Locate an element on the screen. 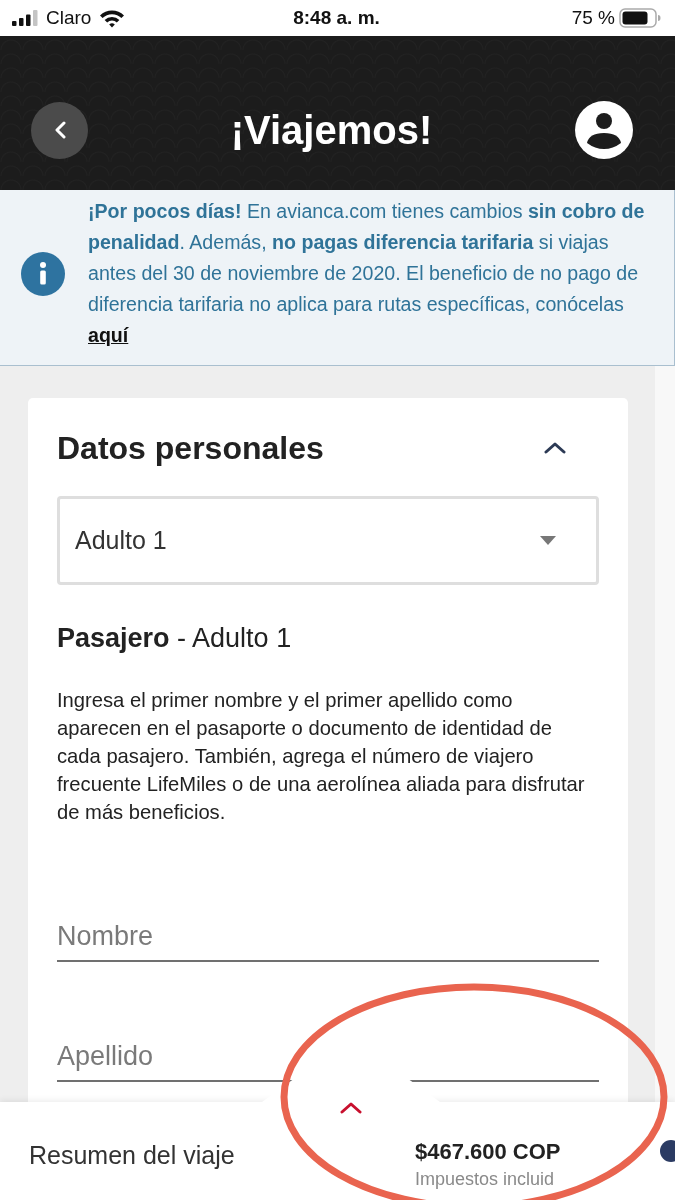 This screenshot has height=1200, width=675. info-message: ¡Por pocos días! En avianca.com tienes cambios sin cobro de penalidad. Además, no pagas diferencia tarifaria si viajas antes del 30 de noviembre de 2020. El beneficio de no pago de diferencia tarifaria no aplica para rutas específicas, conócelas aquí is located at coordinates (367, 273).